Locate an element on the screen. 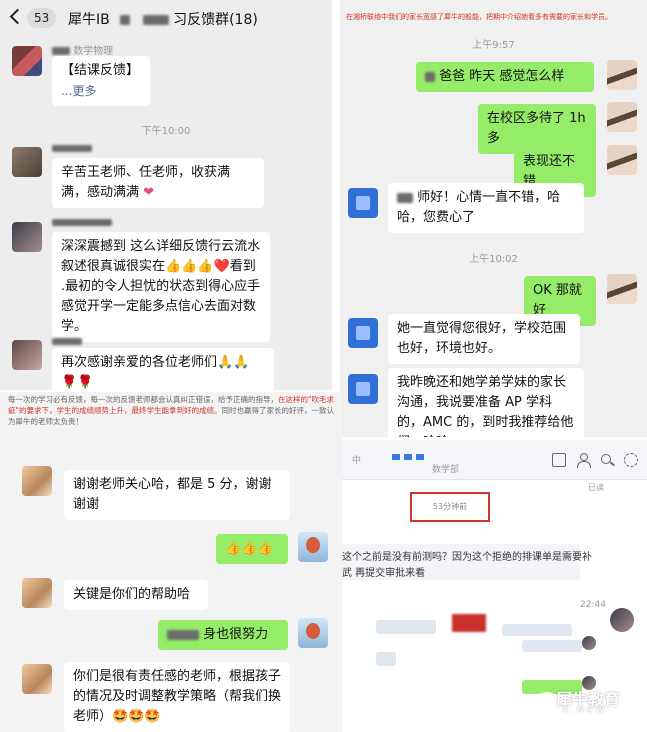  timestamp: 下午10:00 is located at coordinates (166, 131).